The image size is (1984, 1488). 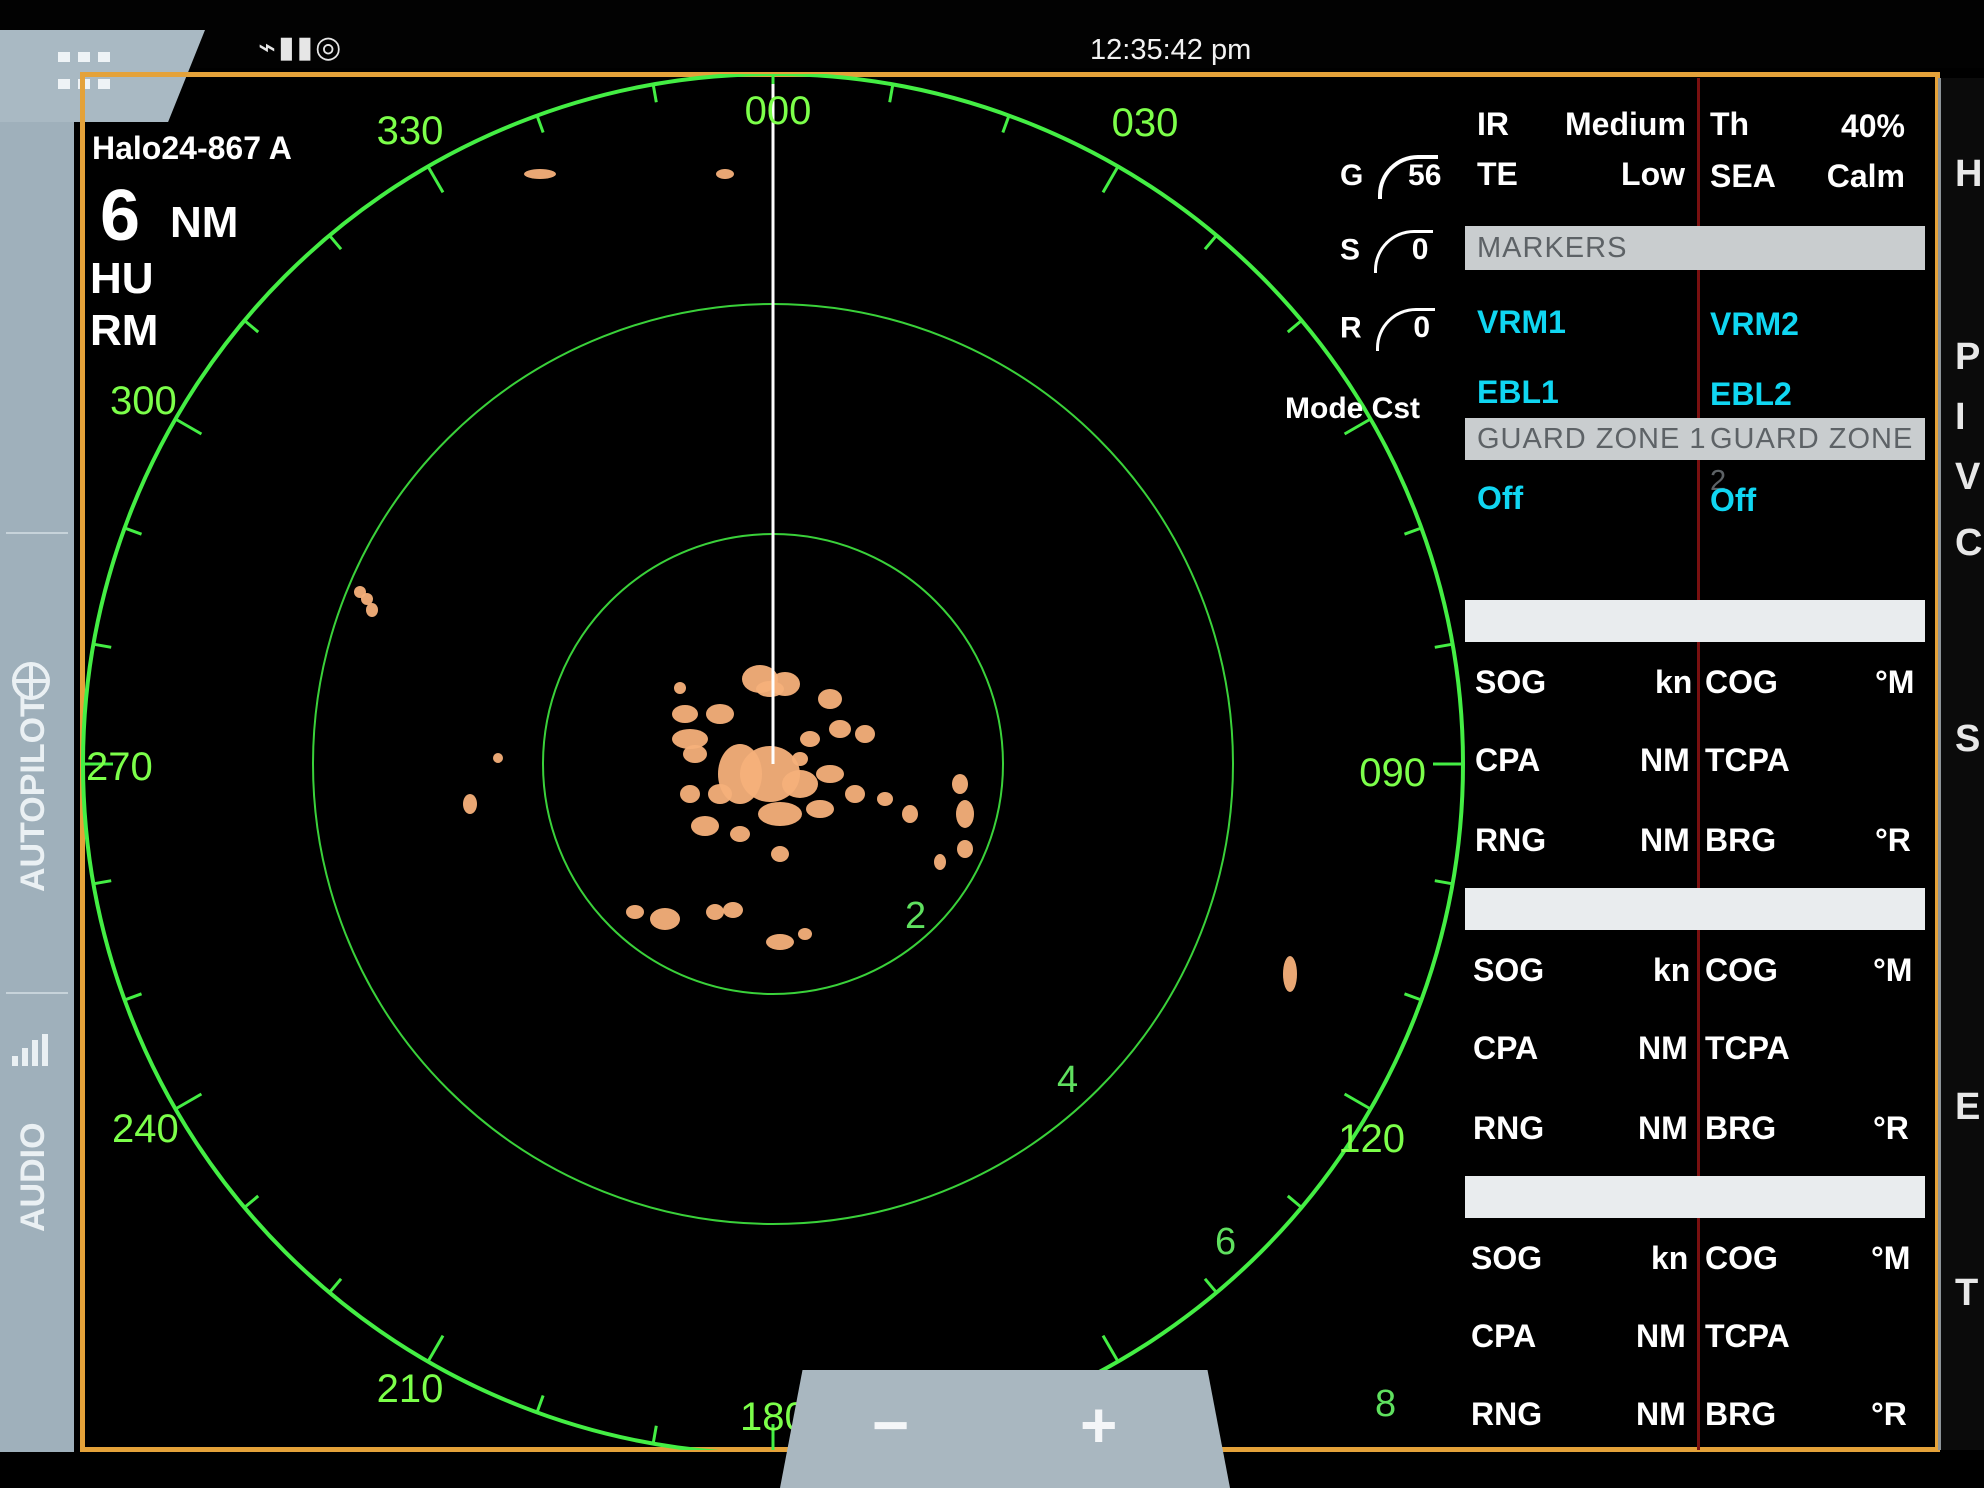 I want to click on connectivity-icons: ⌁▮▮◎, so click(x=300, y=47).